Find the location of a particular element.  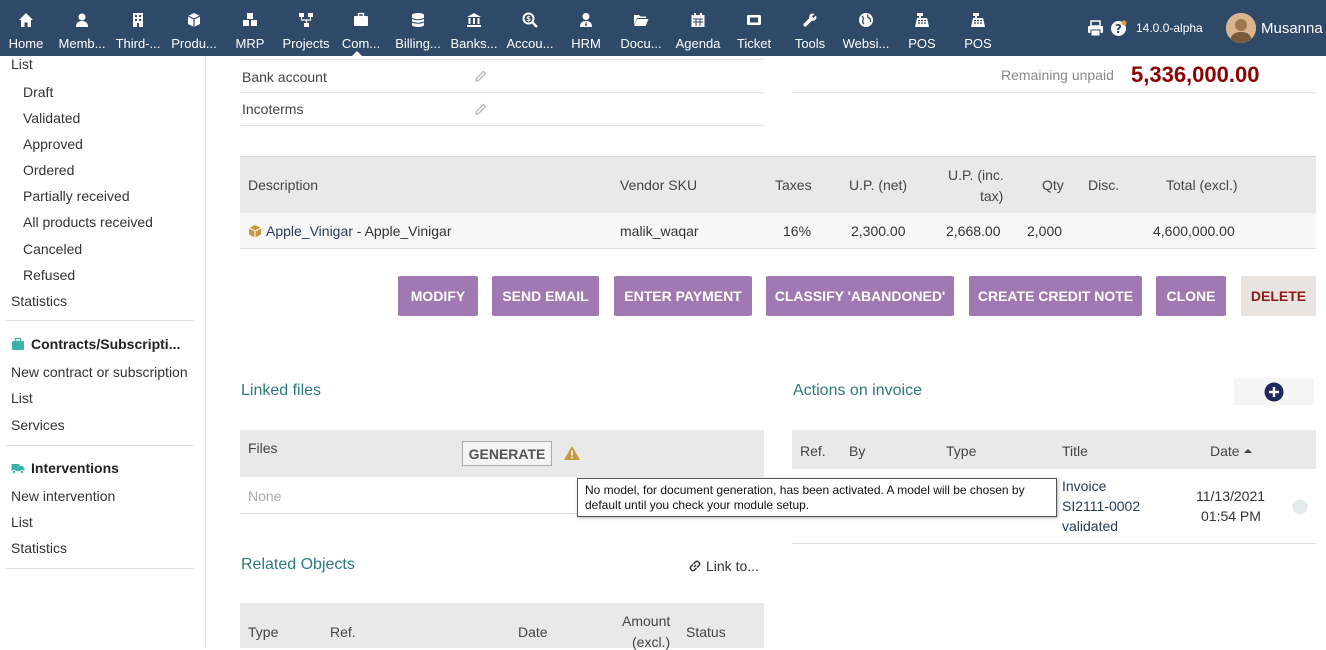

cash-register-icon is located at coordinates (978, 20).